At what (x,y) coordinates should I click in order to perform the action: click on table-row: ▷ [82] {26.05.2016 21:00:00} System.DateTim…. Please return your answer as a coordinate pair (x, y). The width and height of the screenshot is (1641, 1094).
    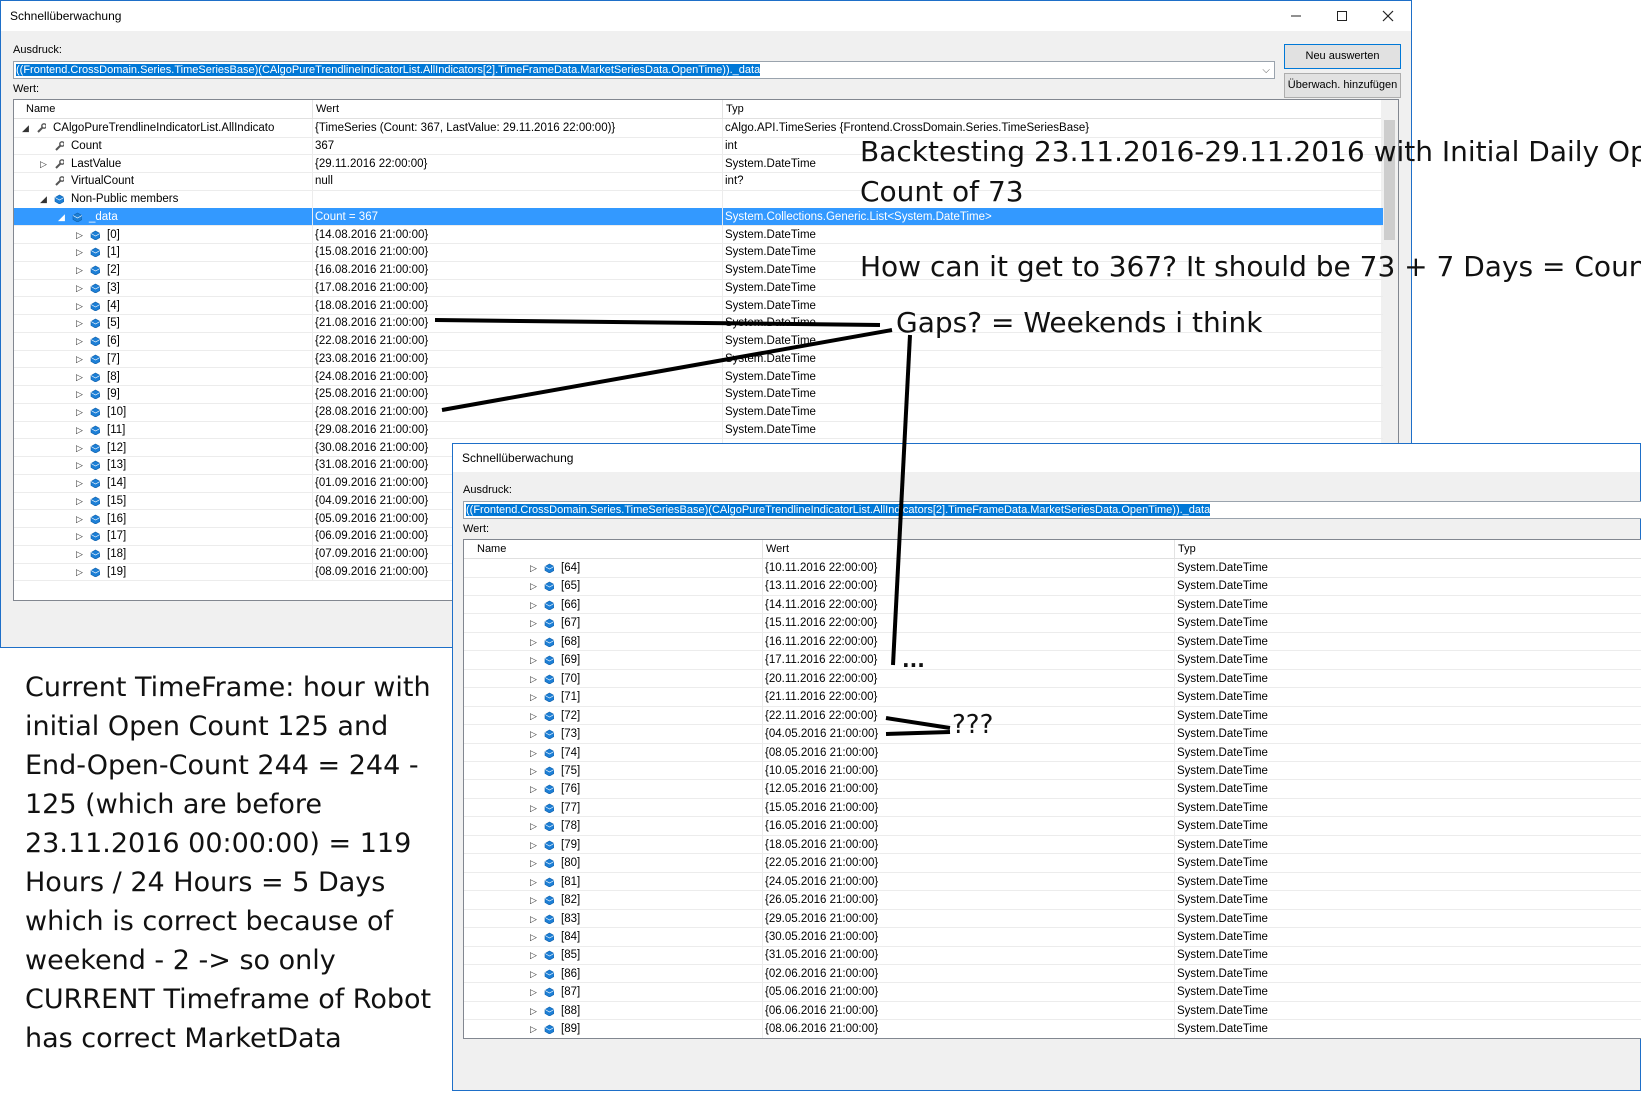
    Looking at the image, I should click on (1052, 900).